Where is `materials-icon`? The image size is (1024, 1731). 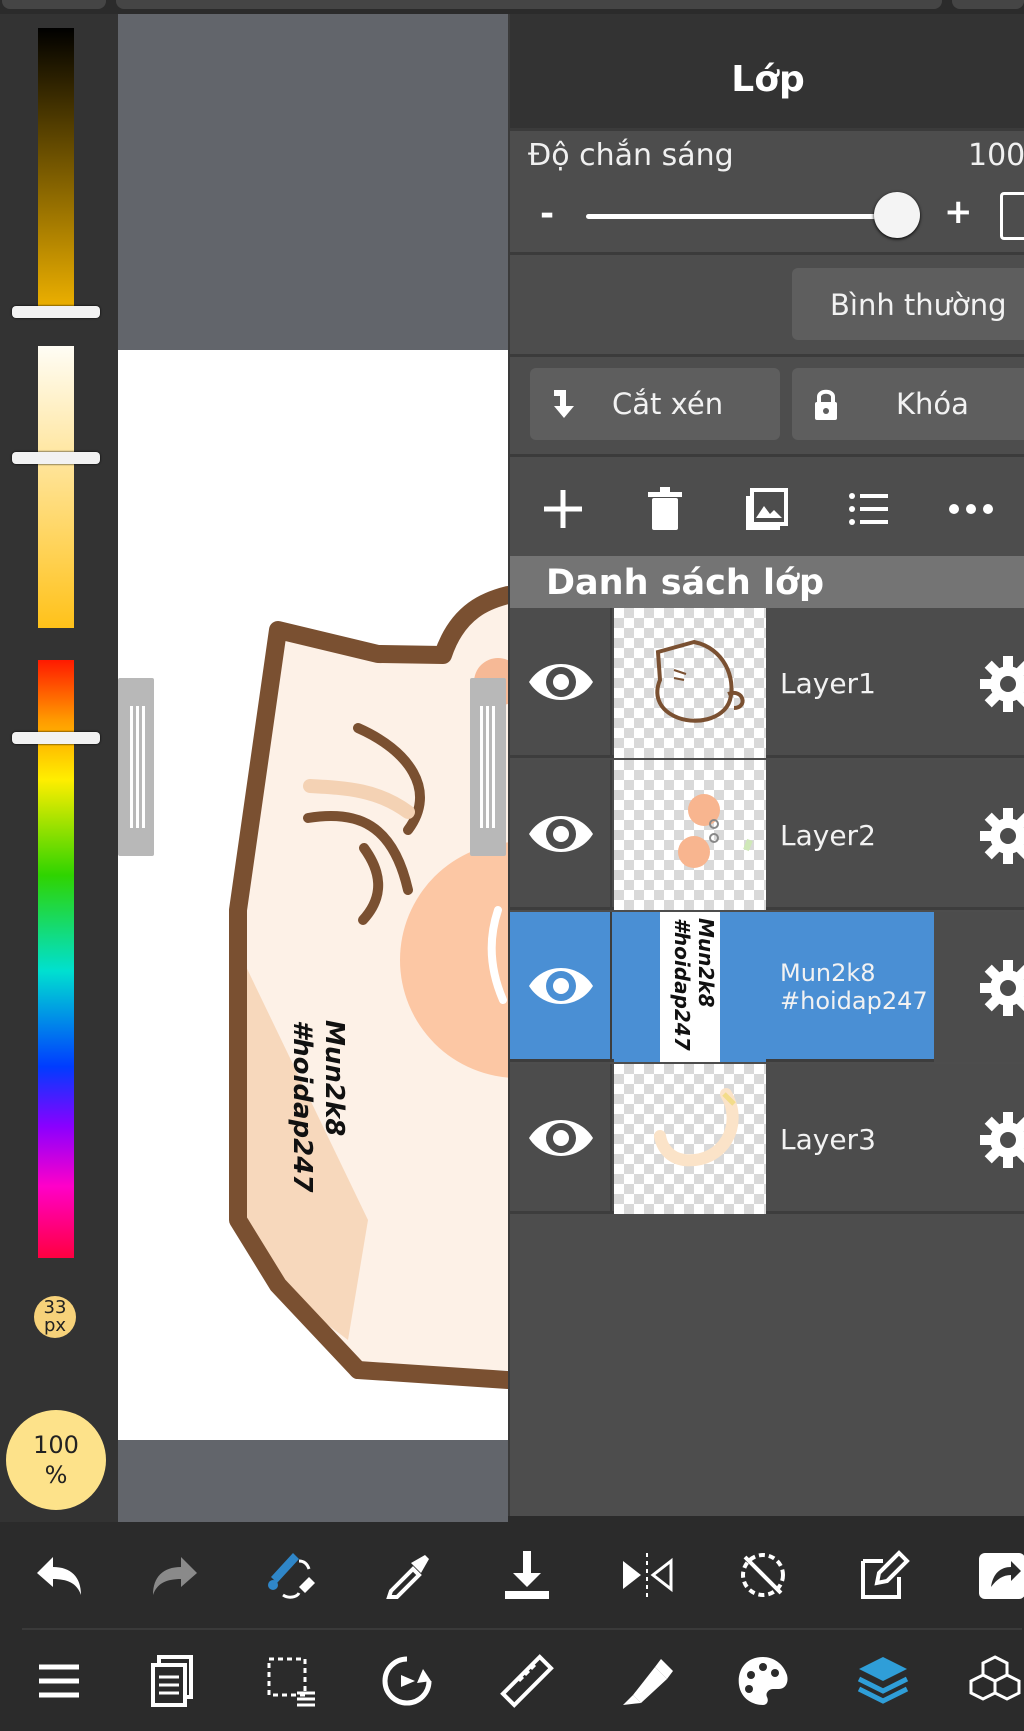
materials-icon is located at coordinates (992, 1681).